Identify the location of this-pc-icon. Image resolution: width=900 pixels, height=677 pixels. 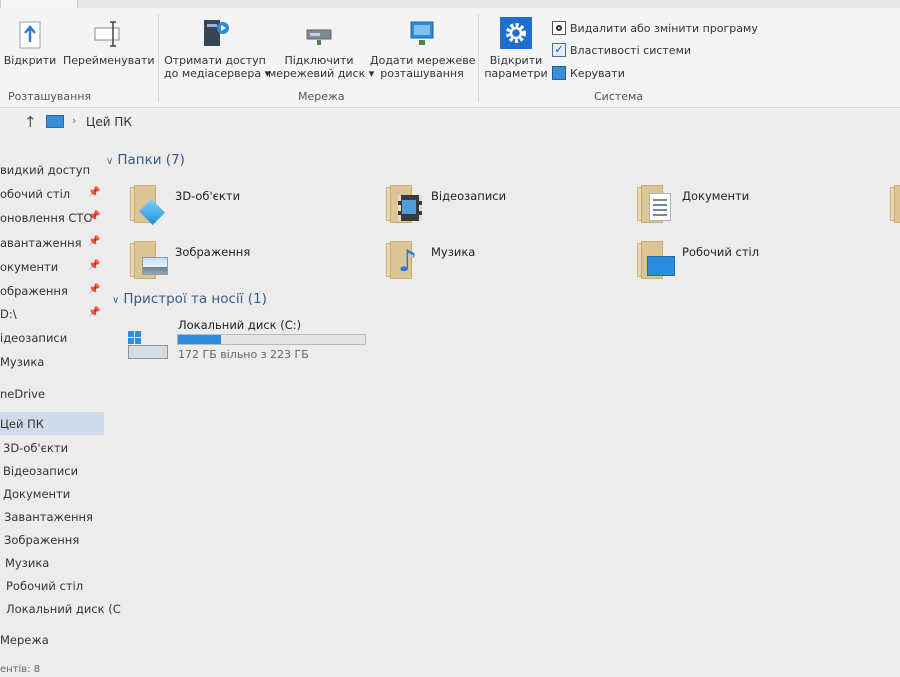
(55, 121).